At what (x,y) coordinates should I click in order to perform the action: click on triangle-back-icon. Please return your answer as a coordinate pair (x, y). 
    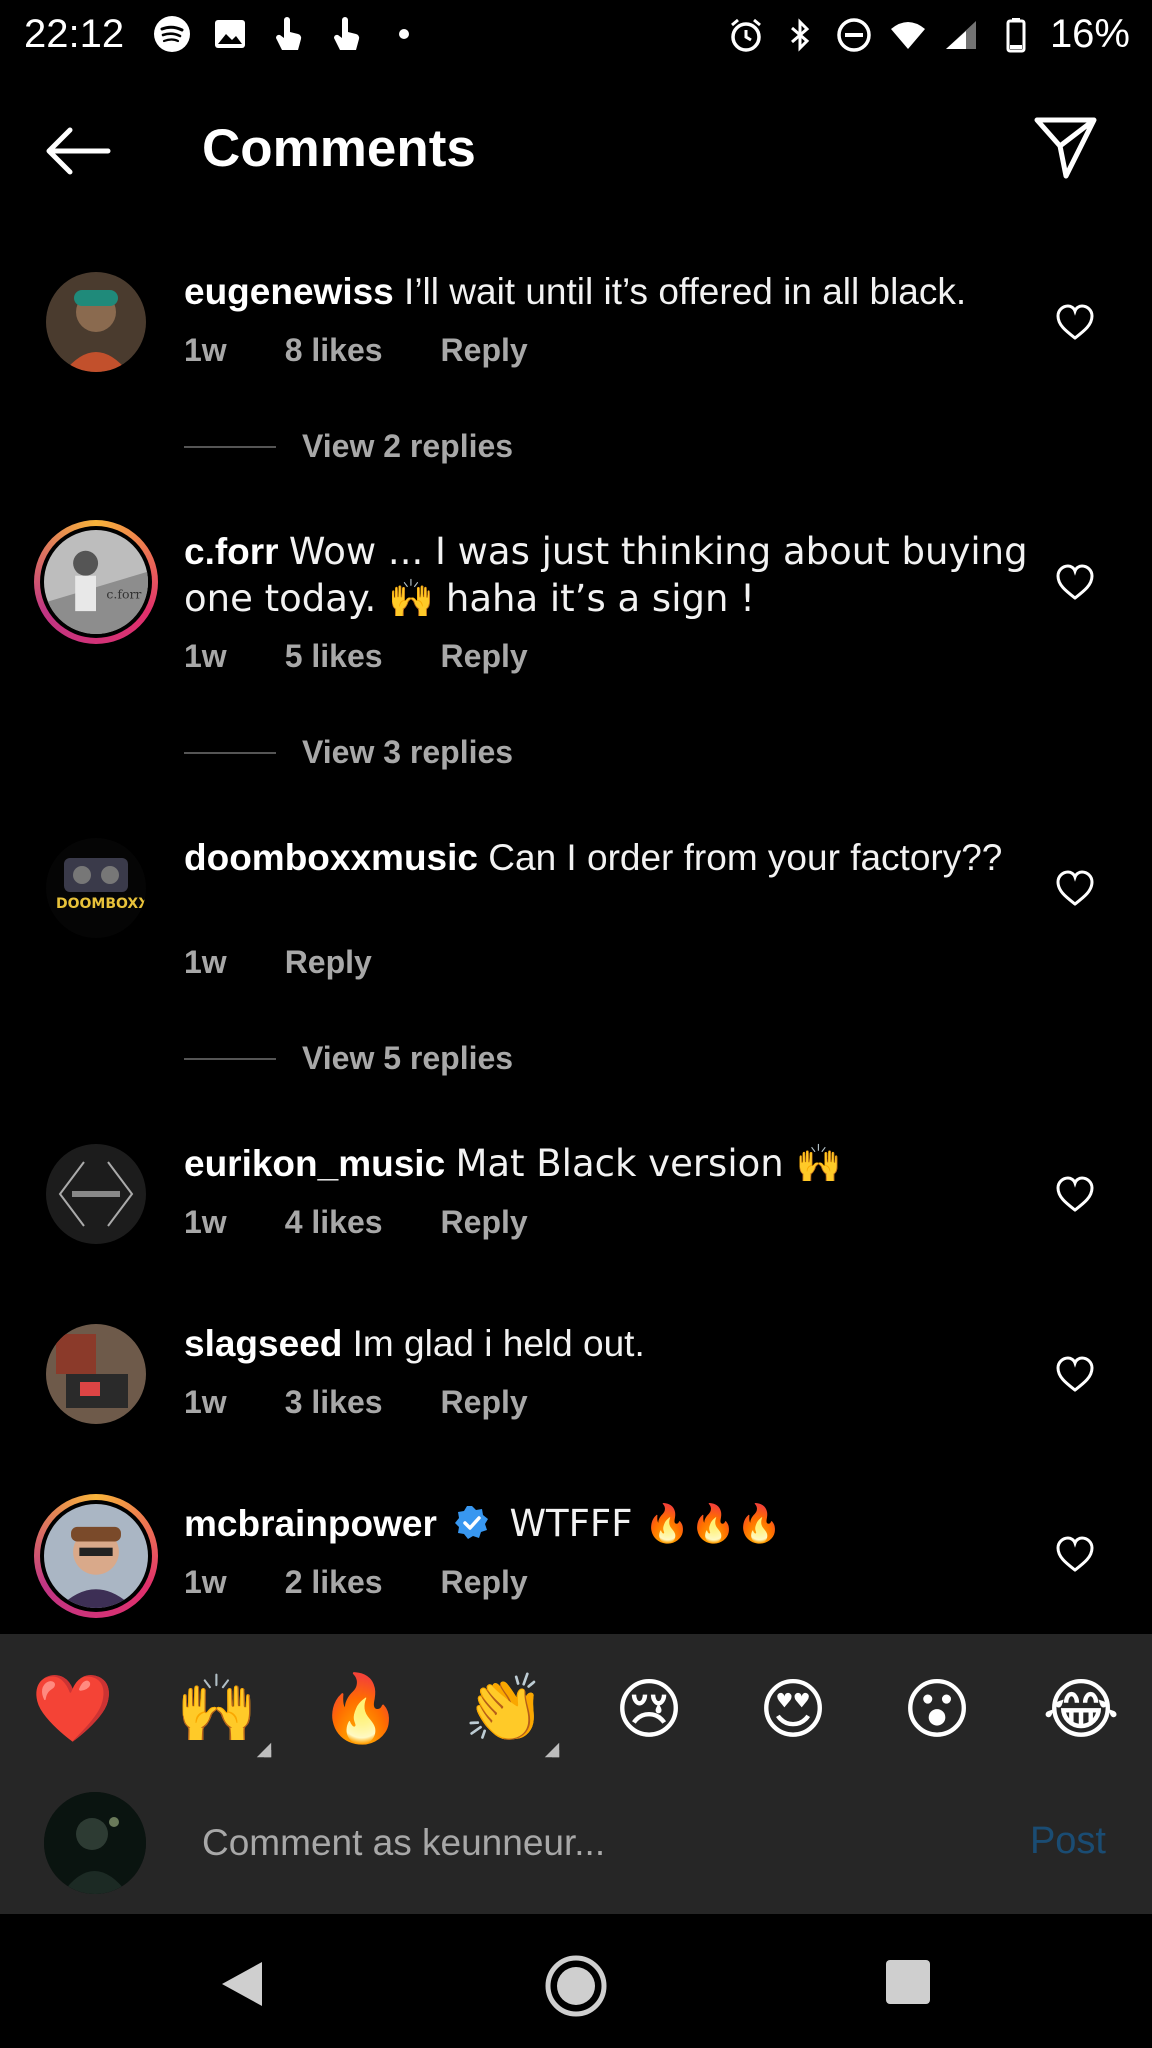
    Looking at the image, I should click on (242, 1984).